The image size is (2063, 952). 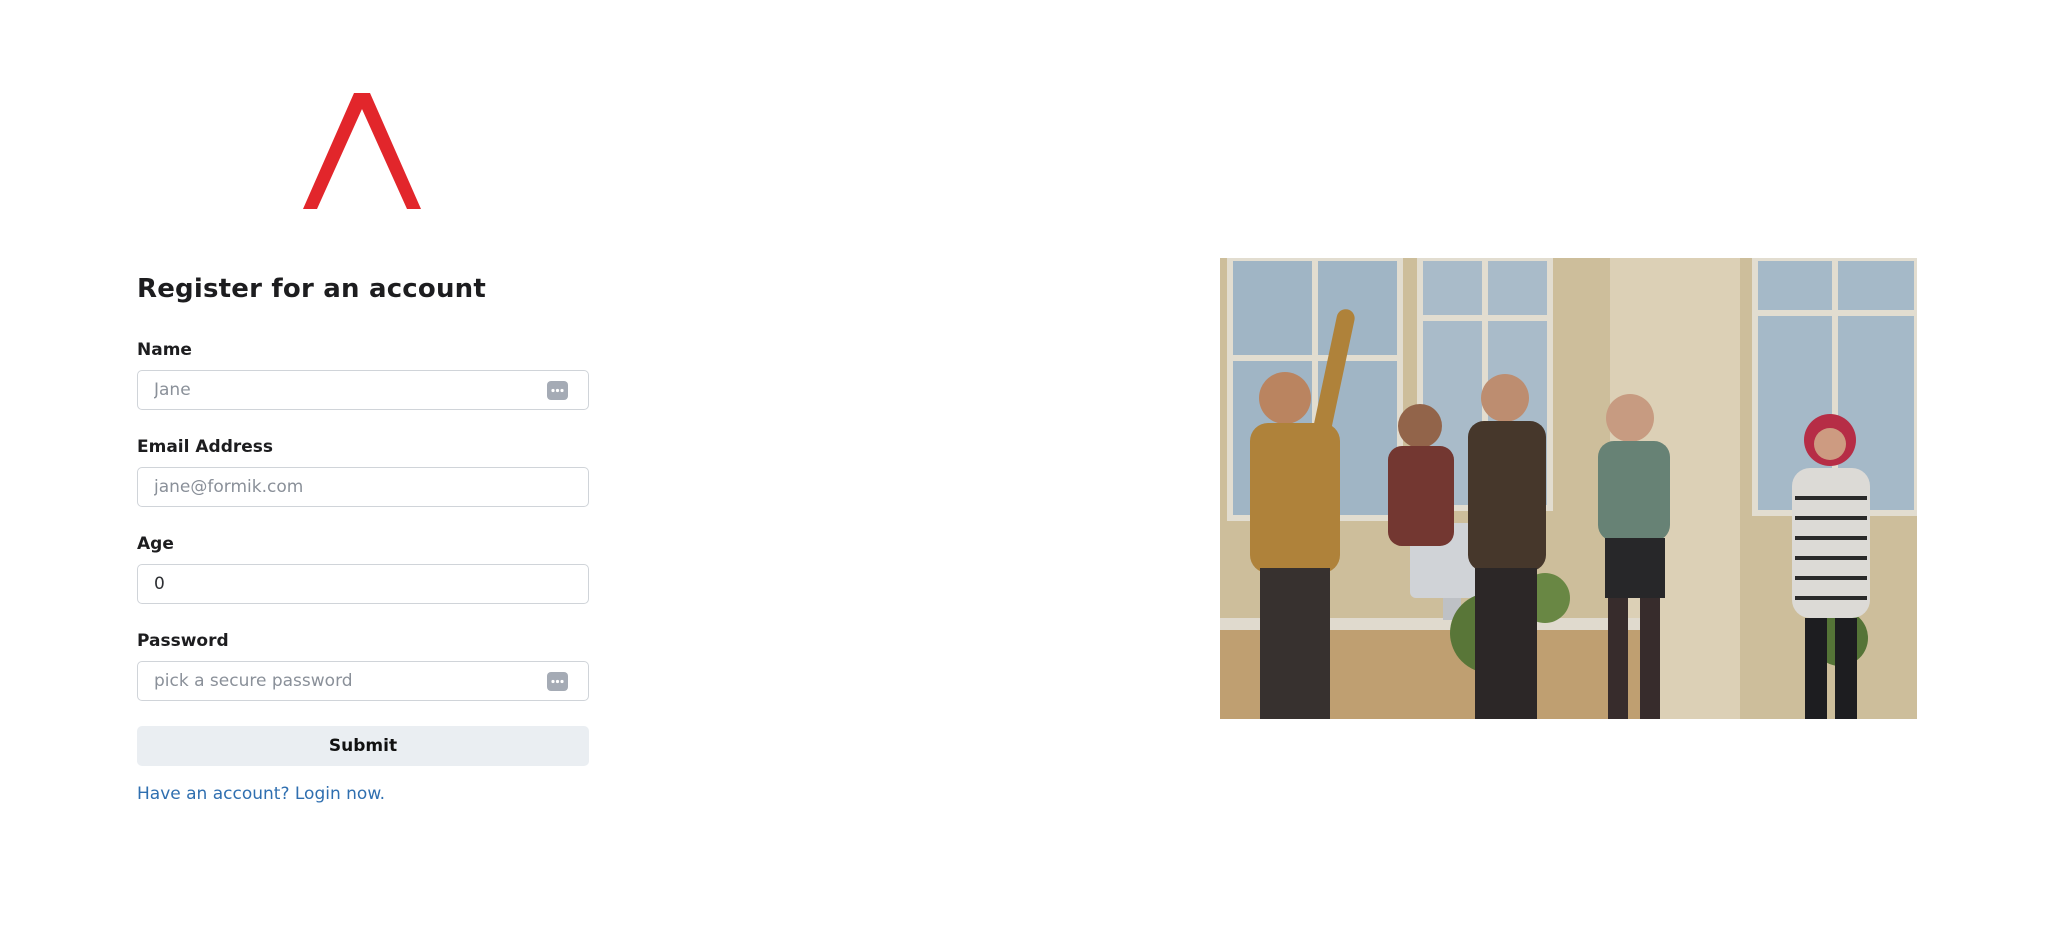 I want to click on age-field-container, so click(x=363, y=584).